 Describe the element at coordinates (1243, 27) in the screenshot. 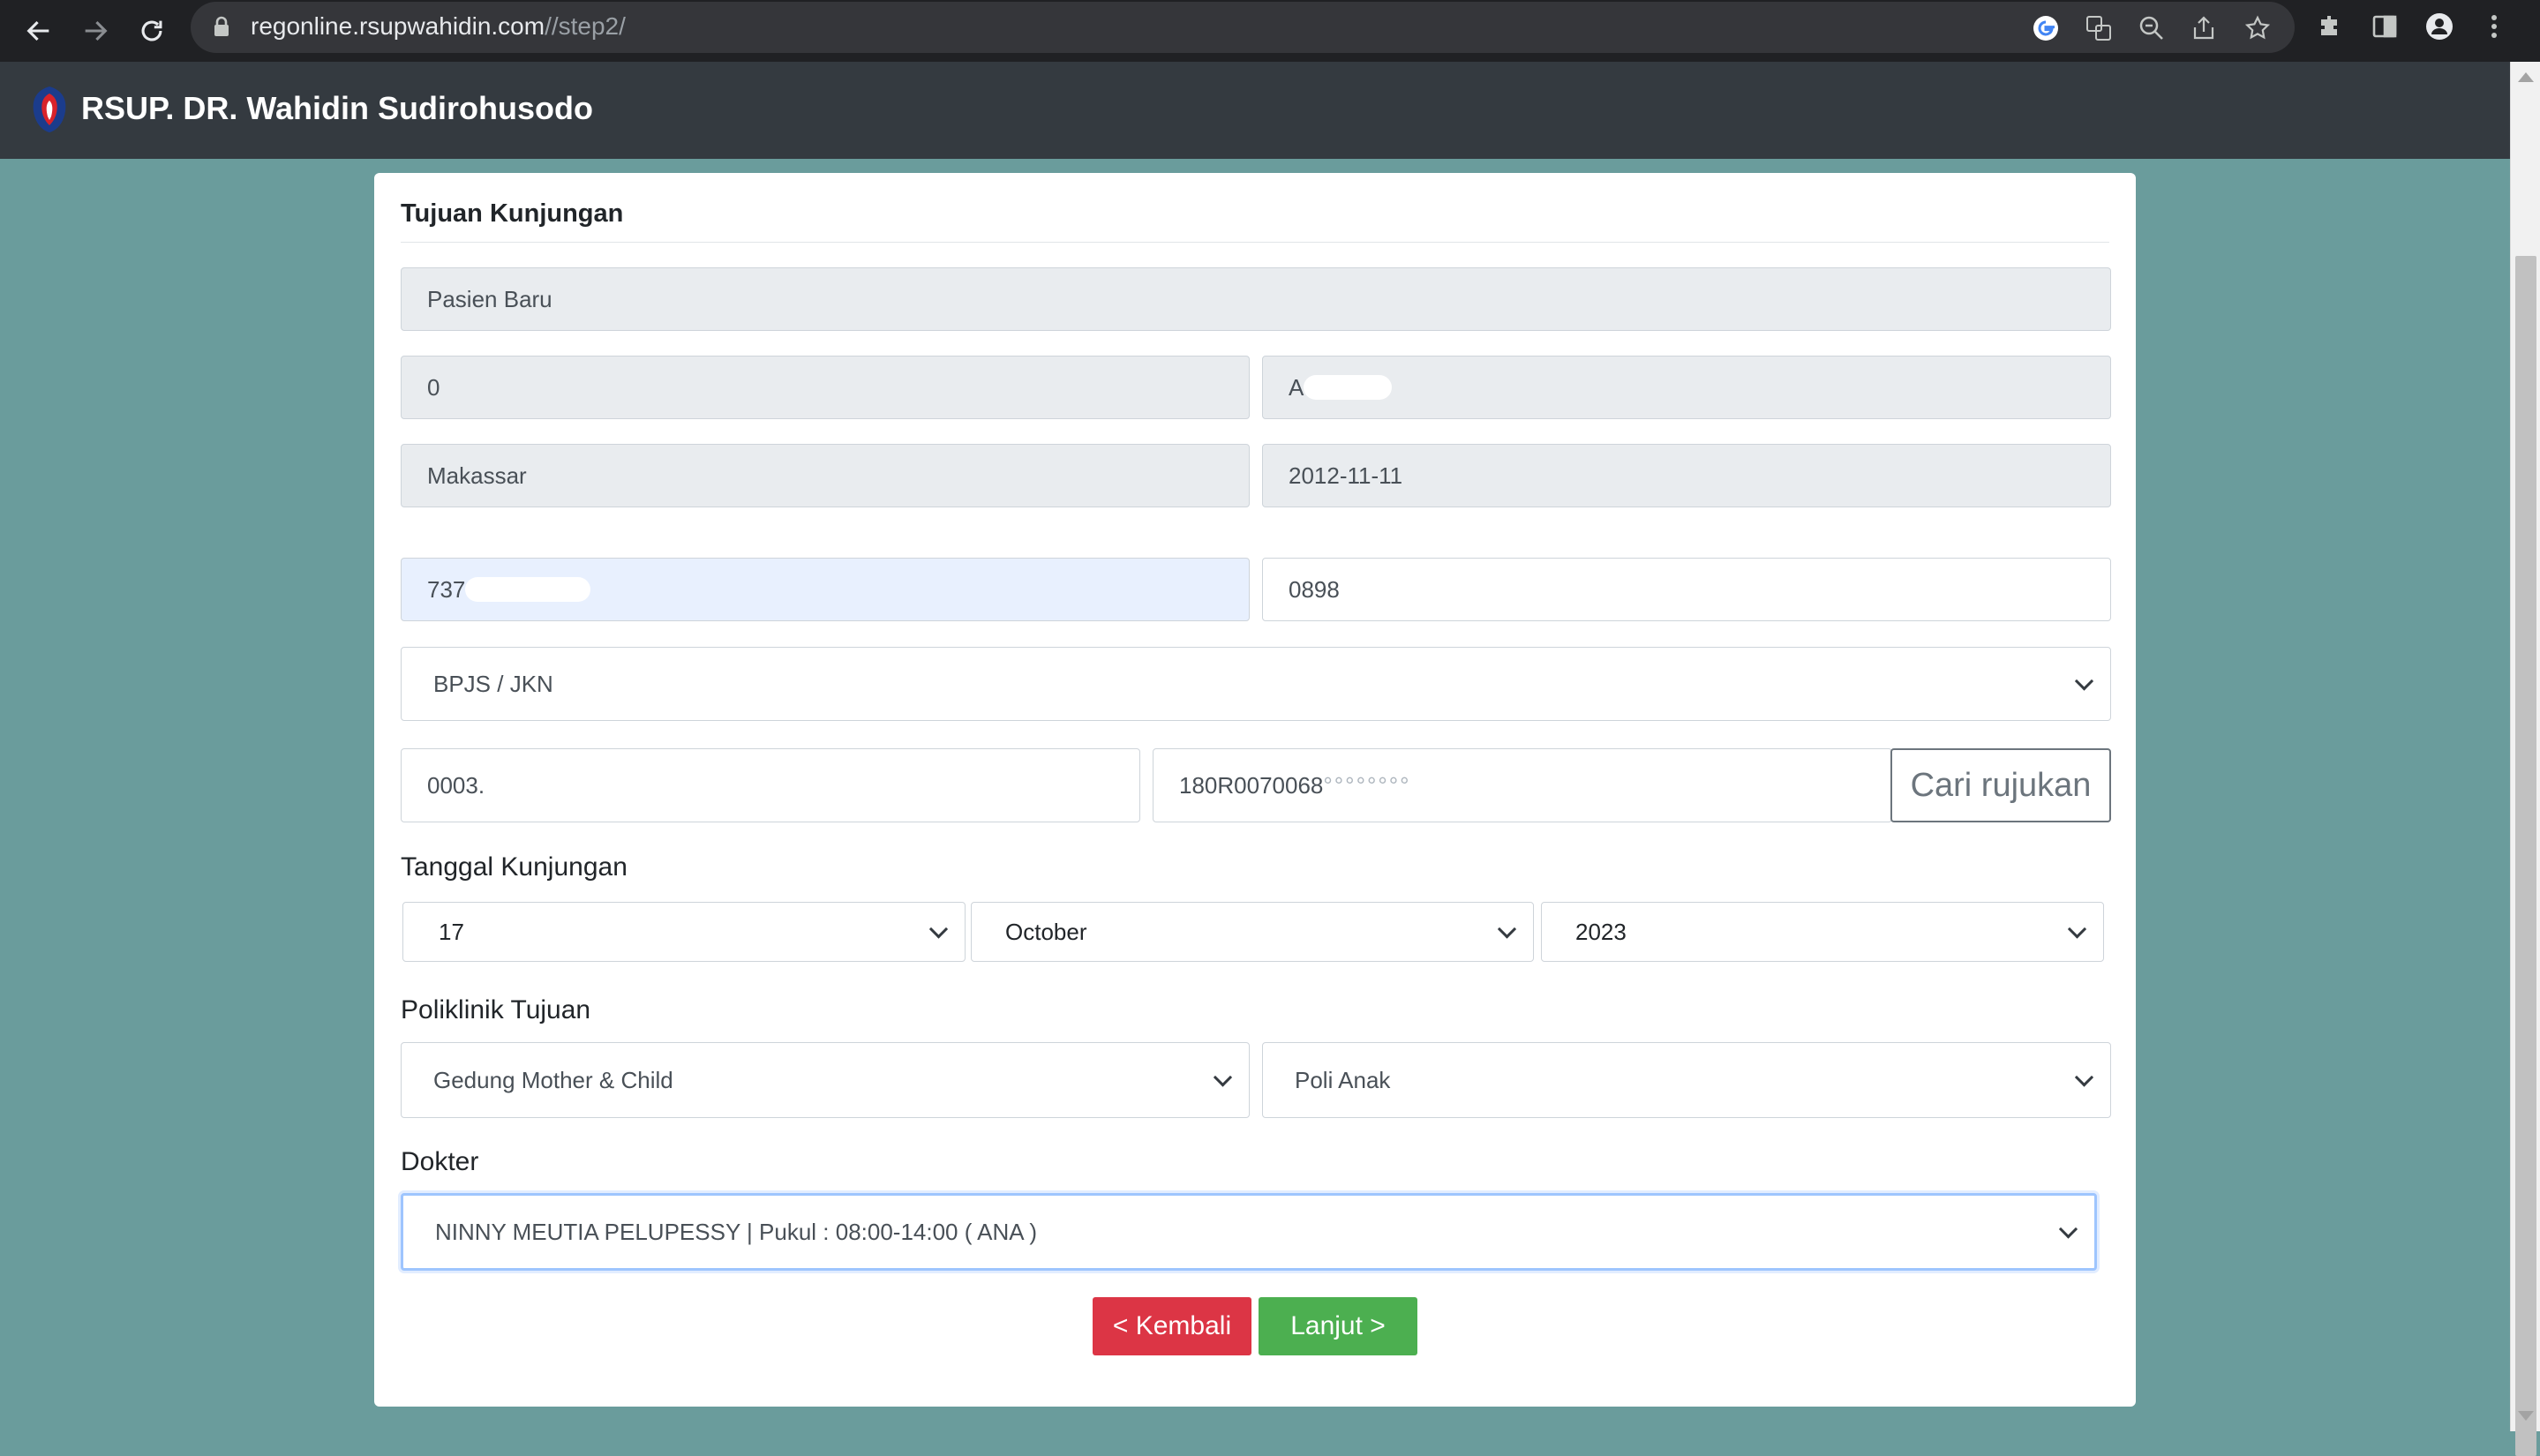

I see `address-bar: regonline.rsupwahidin.com//step2/` at that location.